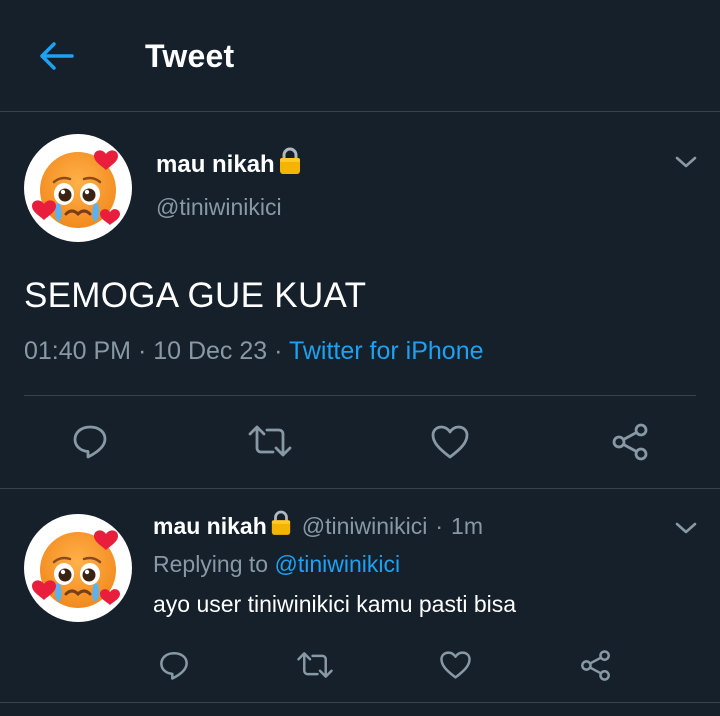 The width and height of the screenshot is (720, 716). I want to click on arrow-left-icon, so click(57, 56).